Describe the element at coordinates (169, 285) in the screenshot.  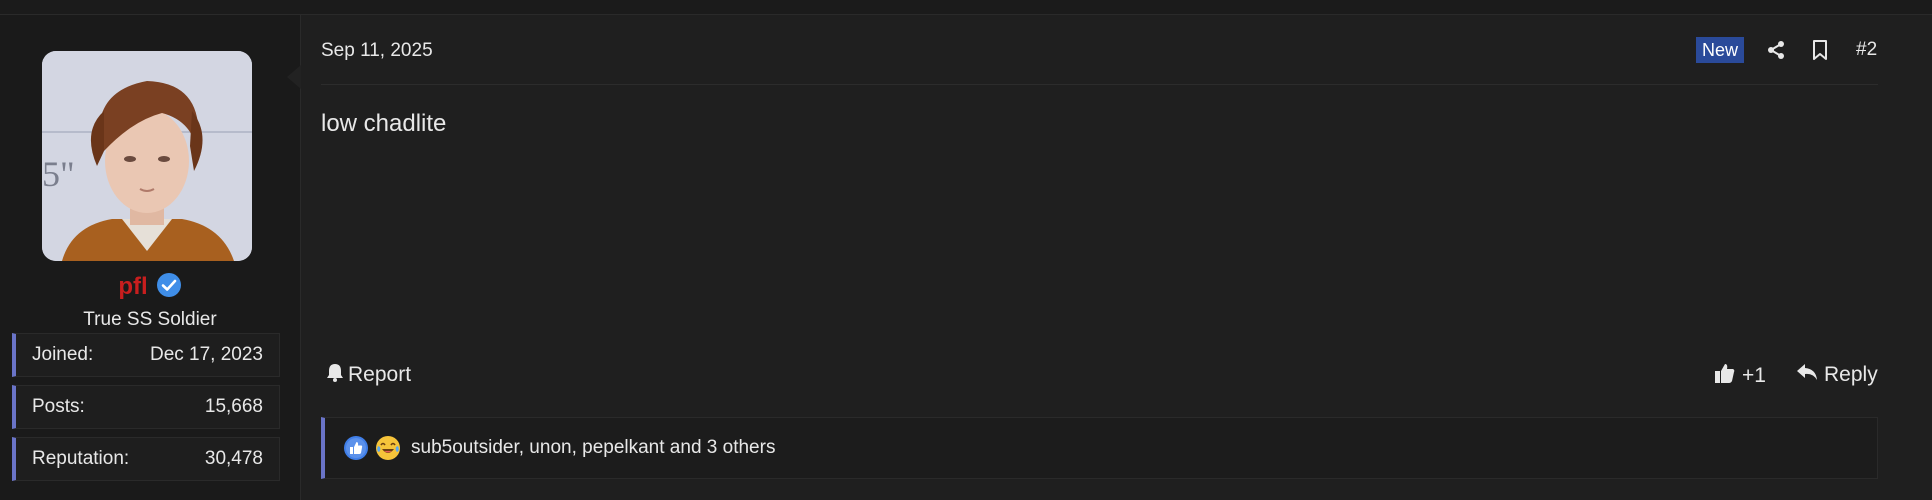
I see `verified-check-icon` at that location.